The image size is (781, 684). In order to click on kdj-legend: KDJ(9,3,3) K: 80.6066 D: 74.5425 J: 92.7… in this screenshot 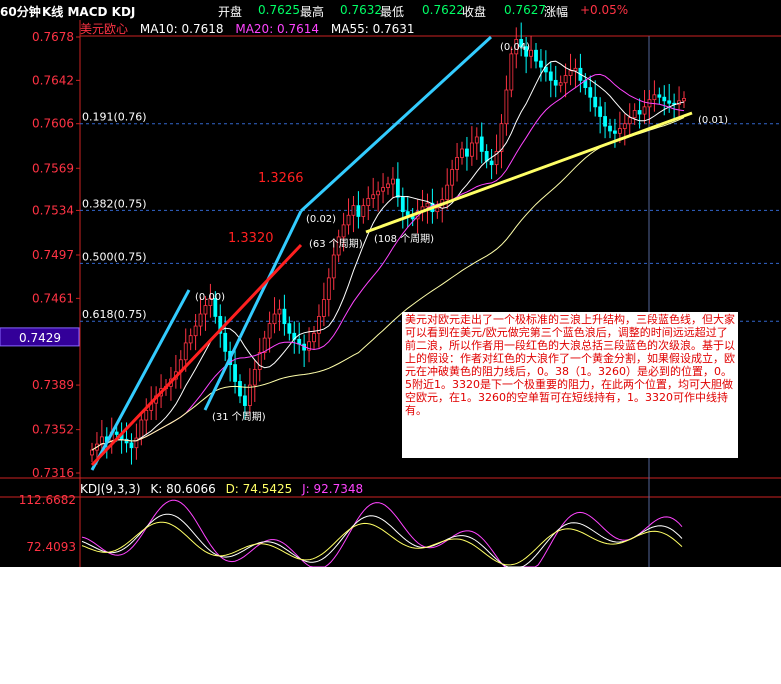, I will do `click(224, 489)`.